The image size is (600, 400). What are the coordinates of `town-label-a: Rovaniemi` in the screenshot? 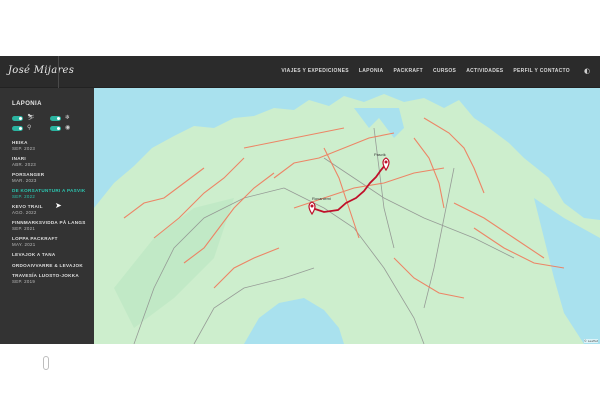 It's located at (321, 198).